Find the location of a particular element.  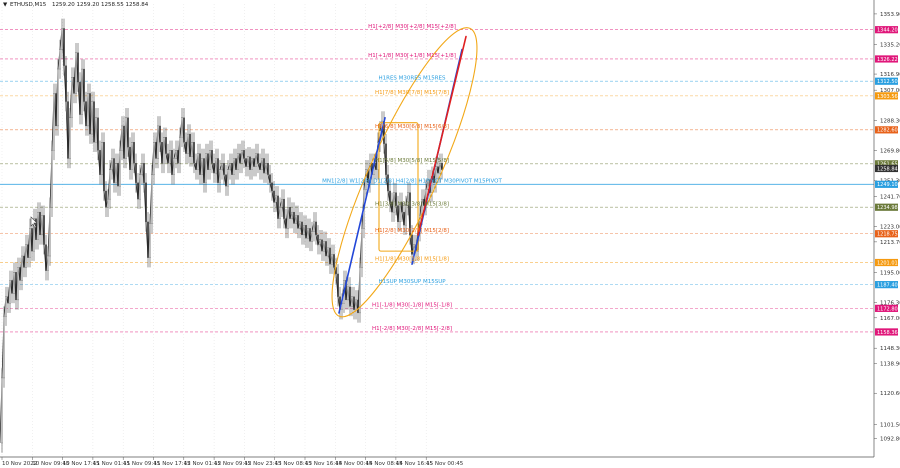

price-tick-label: 1288.30 is located at coordinates (890, 122).